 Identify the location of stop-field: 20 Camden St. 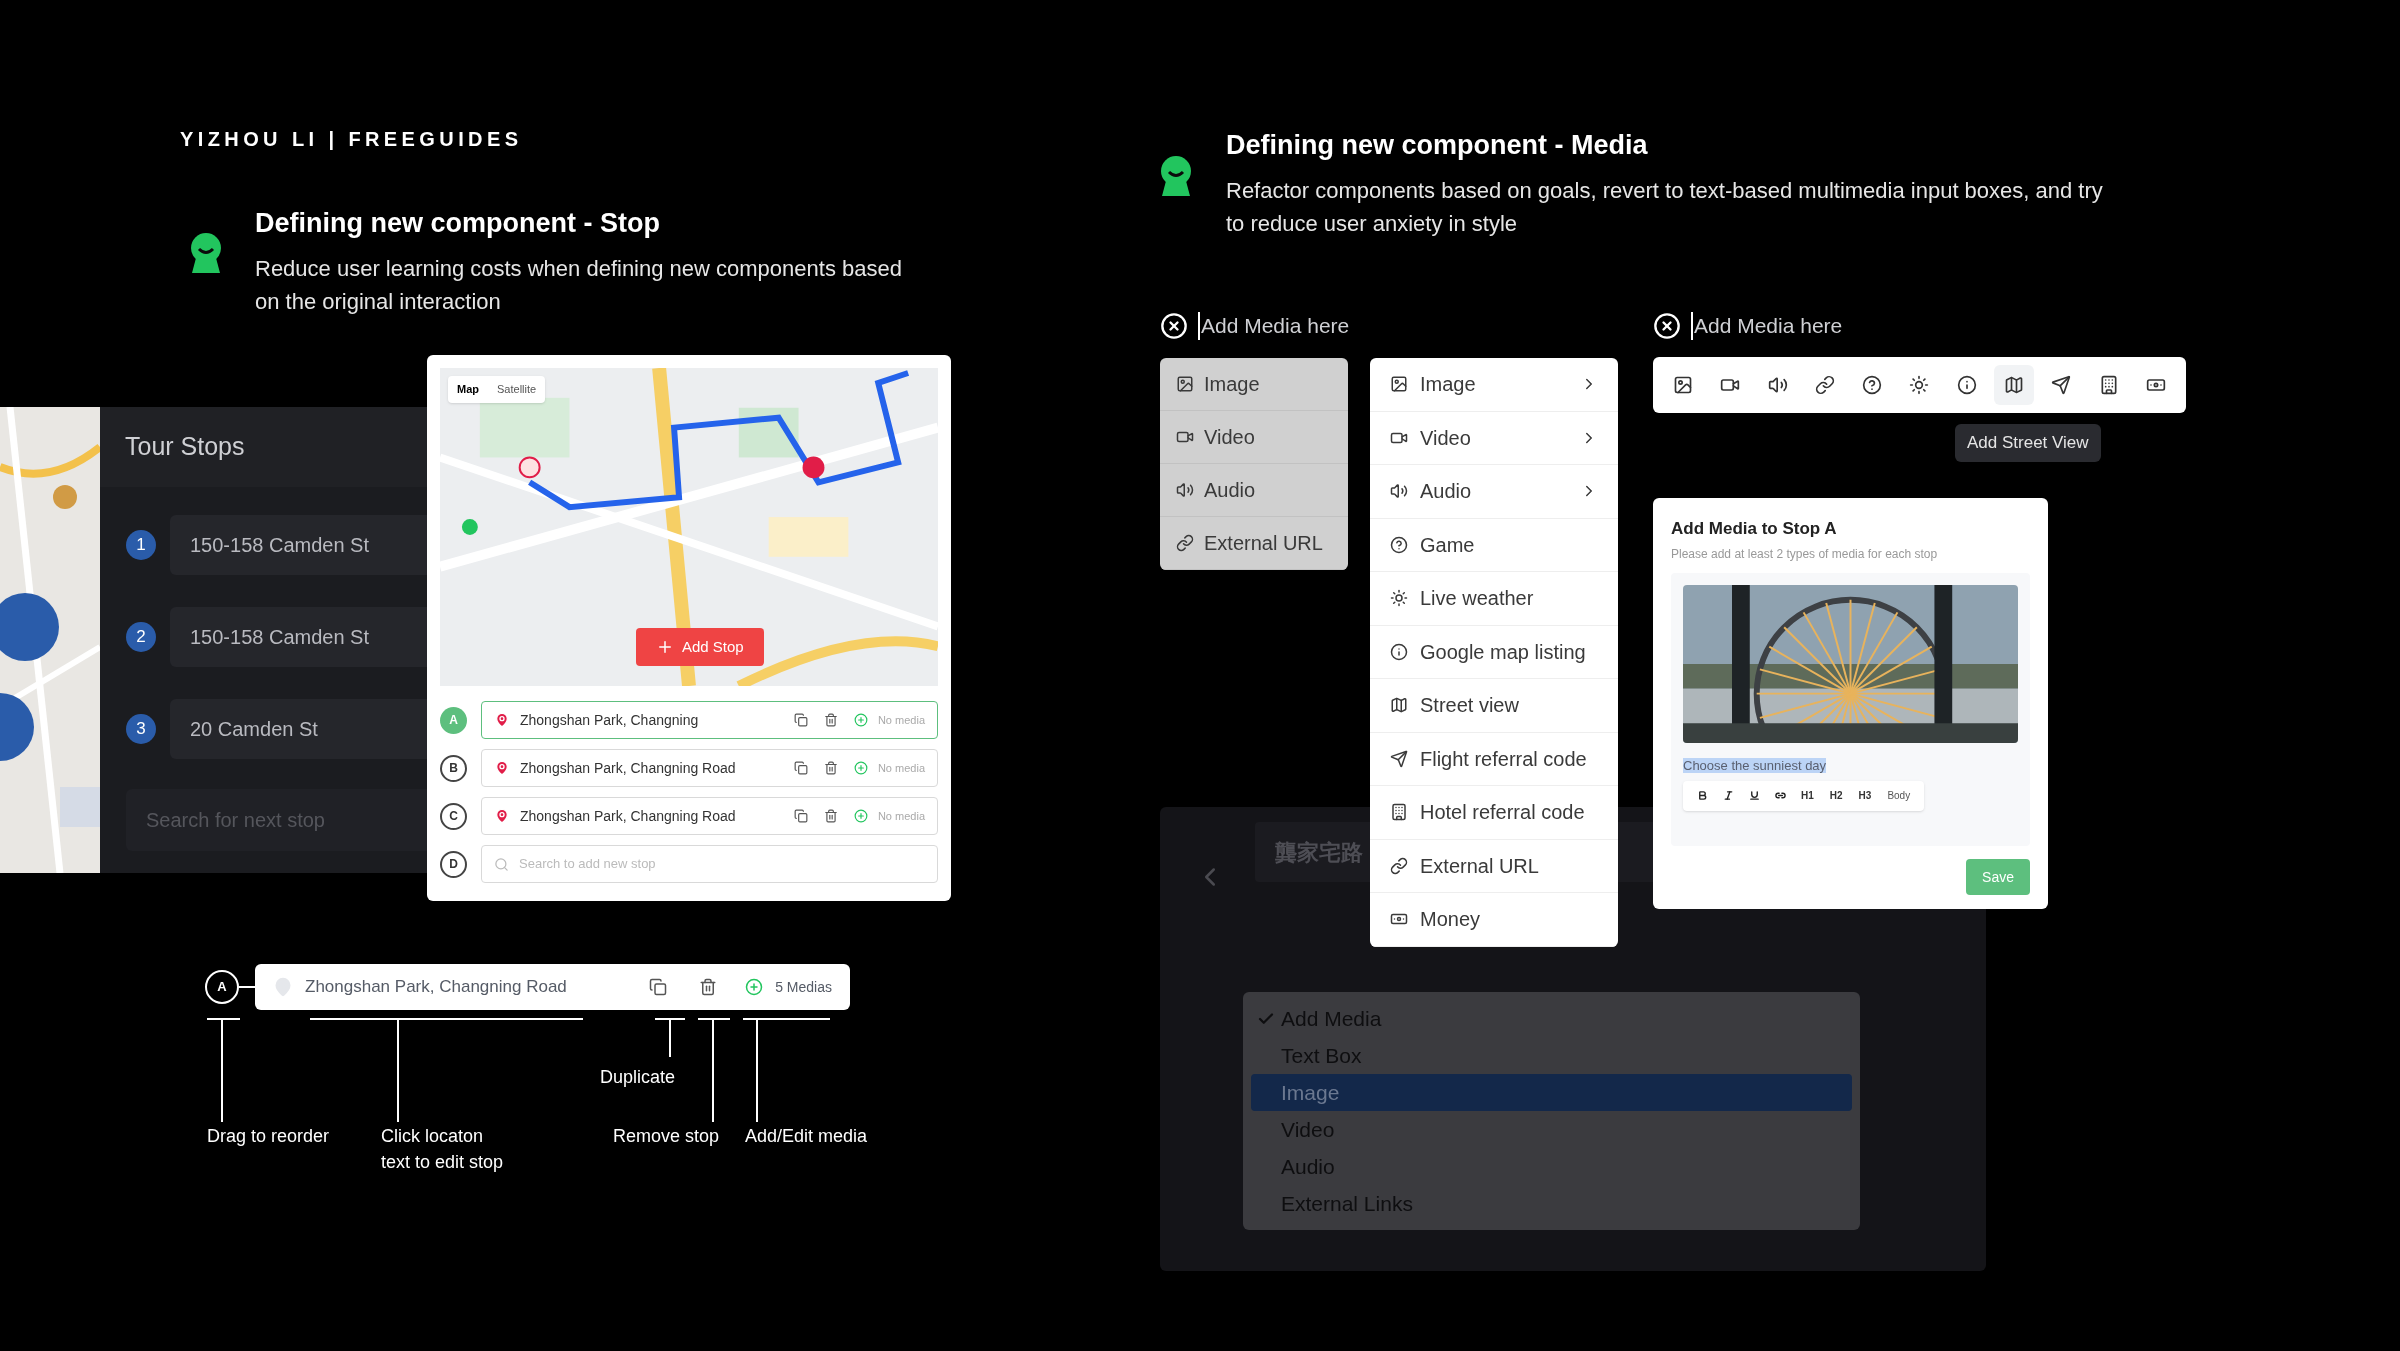
(300, 729).